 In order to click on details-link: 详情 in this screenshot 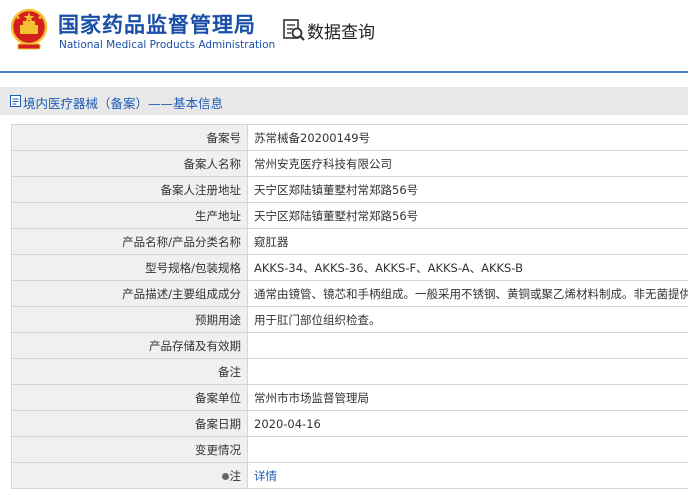, I will do `click(265, 476)`.